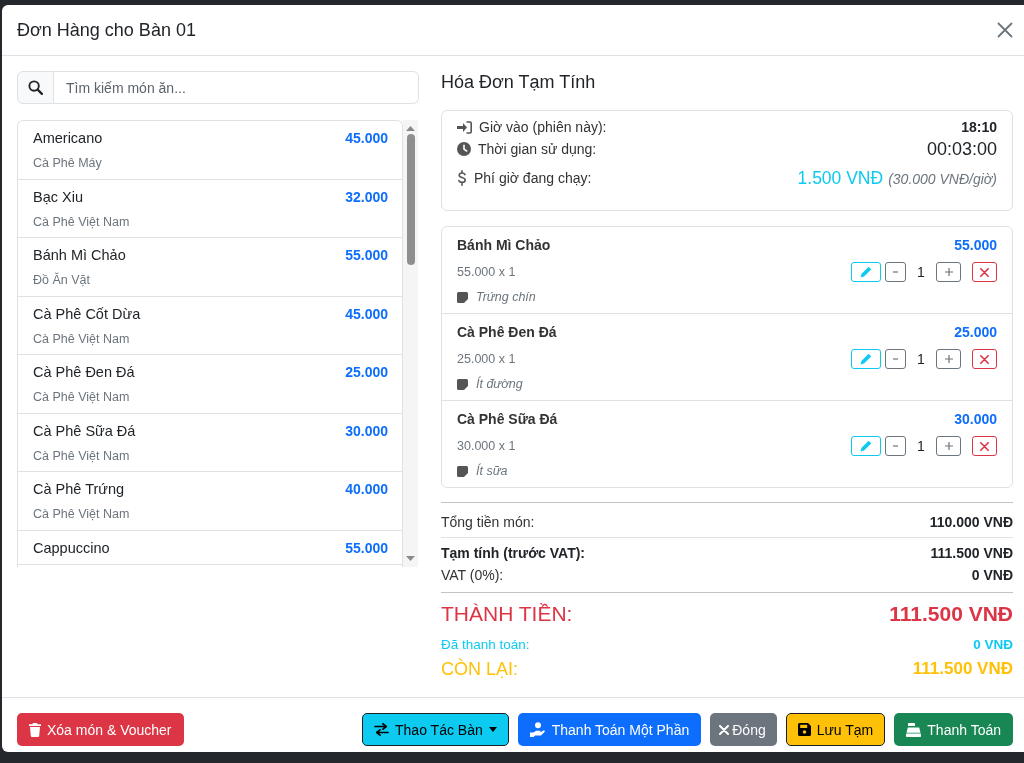  Describe the element at coordinates (472, 575) in the screenshot. I see `total-label: VAT (0%):` at that location.